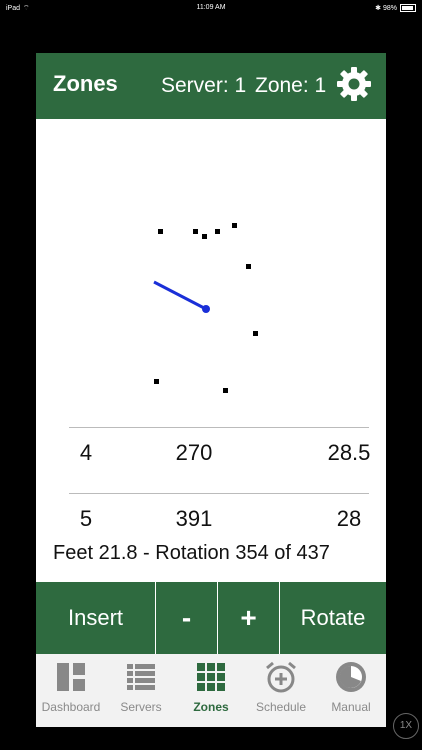 The image size is (422, 750). Describe the element at coordinates (71, 707) in the screenshot. I see `tab-label: Dashboard` at that location.